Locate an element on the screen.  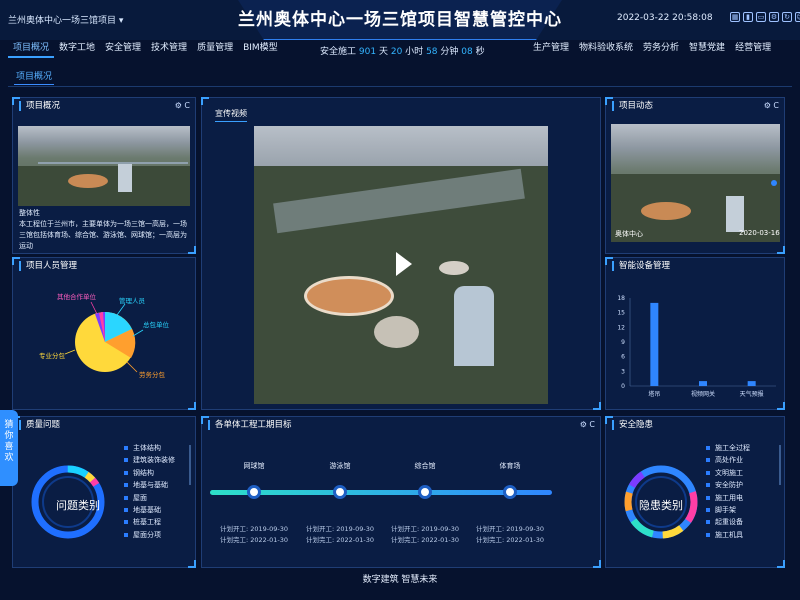
nav-item-labor: 劳务分析 is located at coordinates (661, 49).